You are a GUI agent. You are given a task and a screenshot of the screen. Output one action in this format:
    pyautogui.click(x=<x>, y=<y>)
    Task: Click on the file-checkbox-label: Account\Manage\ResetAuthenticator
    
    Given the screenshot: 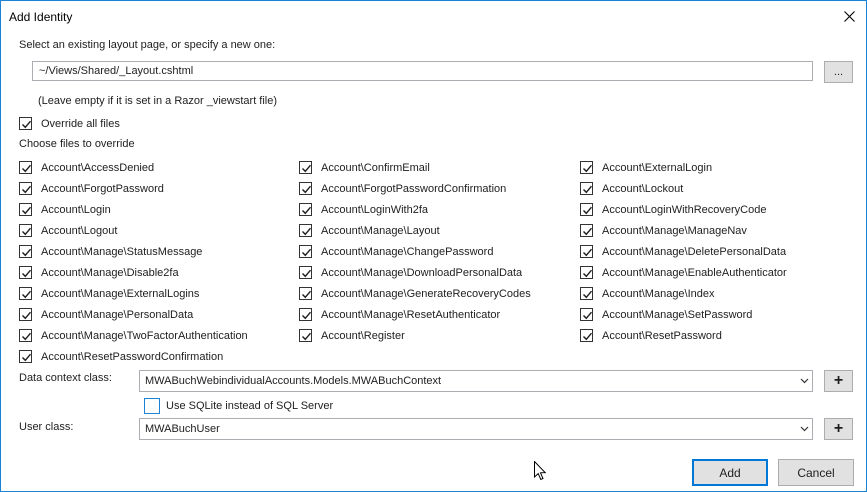 What is the action you would take?
    pyautogui.click(x=411, y=315)
    